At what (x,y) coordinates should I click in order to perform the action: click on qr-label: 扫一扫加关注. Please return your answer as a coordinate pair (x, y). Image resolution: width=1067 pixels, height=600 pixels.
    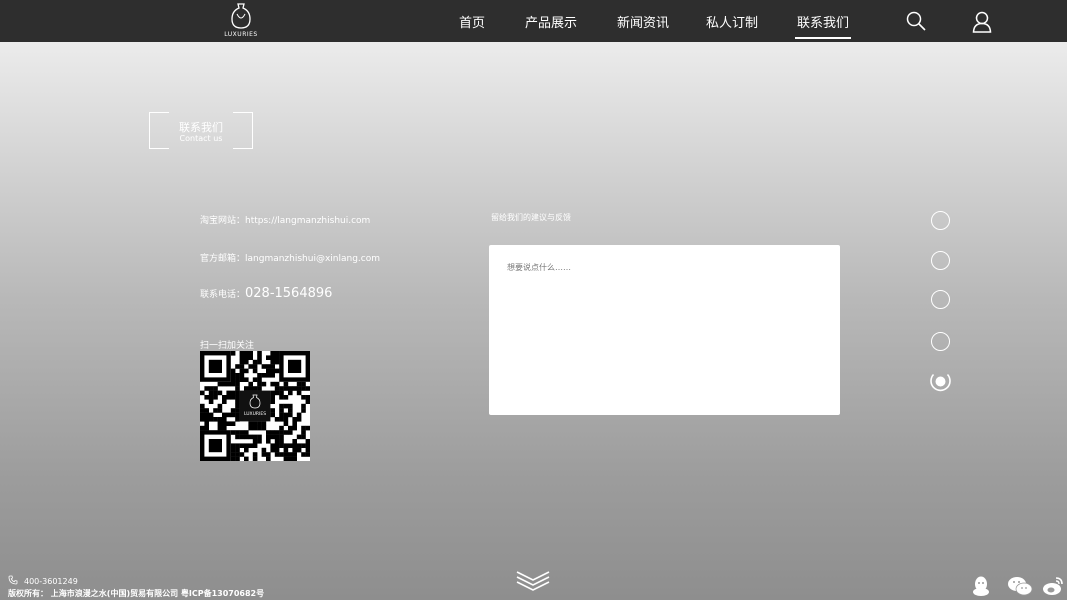
    Looking at the image, I should click on (227, 346).